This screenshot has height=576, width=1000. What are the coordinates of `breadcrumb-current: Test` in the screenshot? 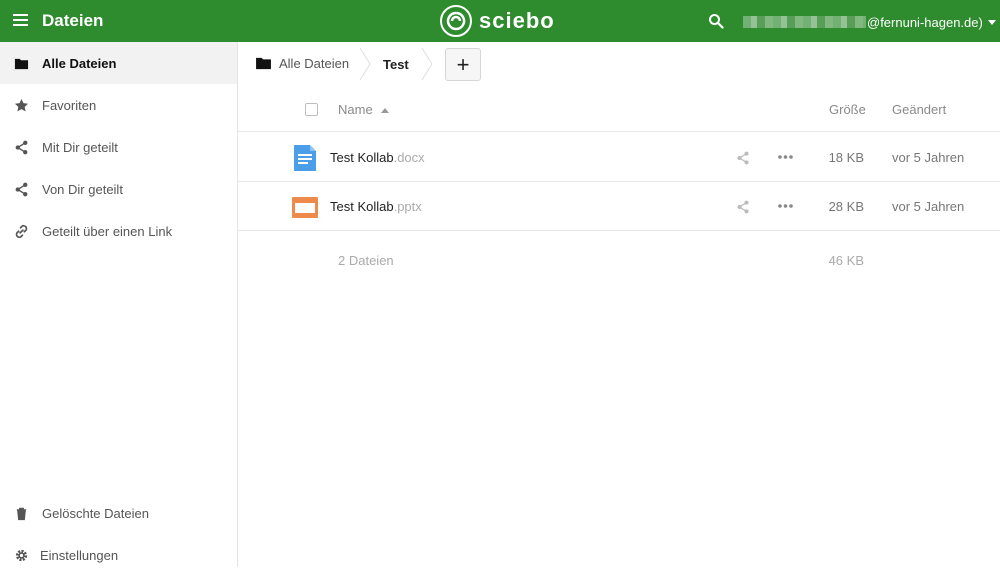 It's located at (396, 64).